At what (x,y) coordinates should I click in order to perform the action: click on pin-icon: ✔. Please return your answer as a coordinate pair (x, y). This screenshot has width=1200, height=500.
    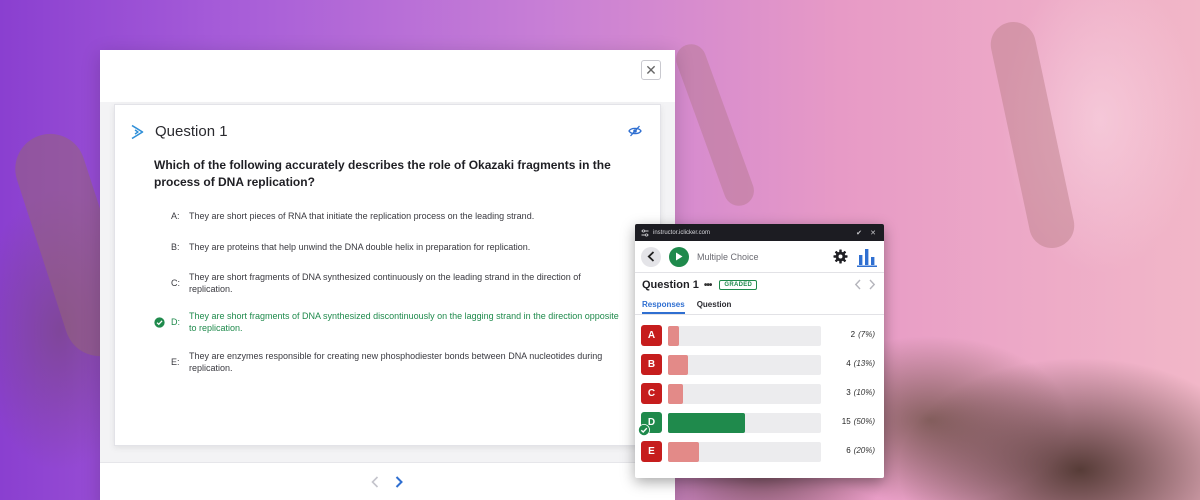
    Looking at the image, I should click on (859, 233).